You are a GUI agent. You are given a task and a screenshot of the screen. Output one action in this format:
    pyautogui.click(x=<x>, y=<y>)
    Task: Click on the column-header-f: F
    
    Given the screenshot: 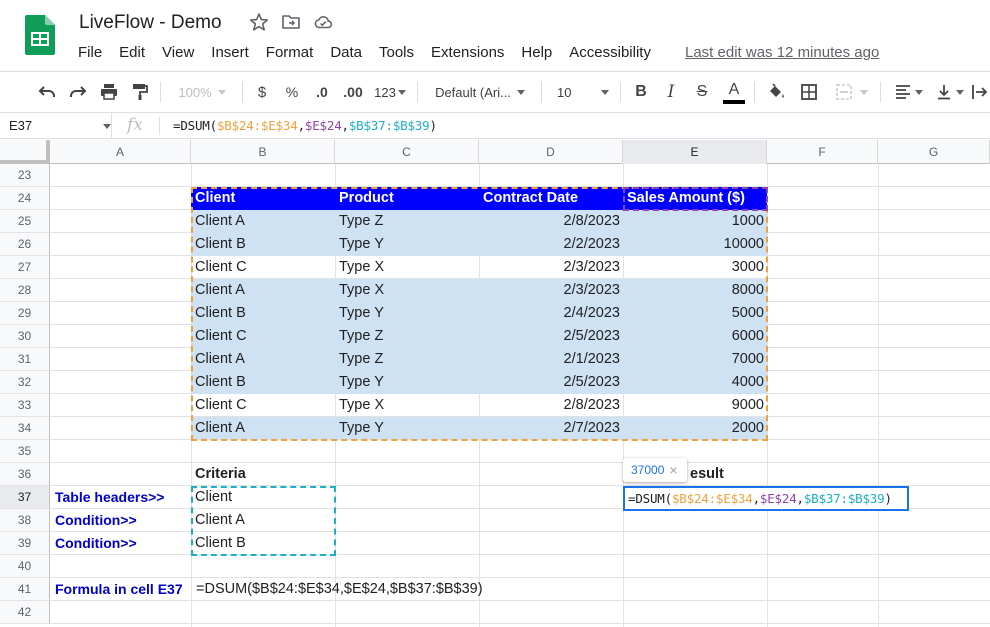 What is the action you would take?
    pyautogui.click(x=822, y=152)
    